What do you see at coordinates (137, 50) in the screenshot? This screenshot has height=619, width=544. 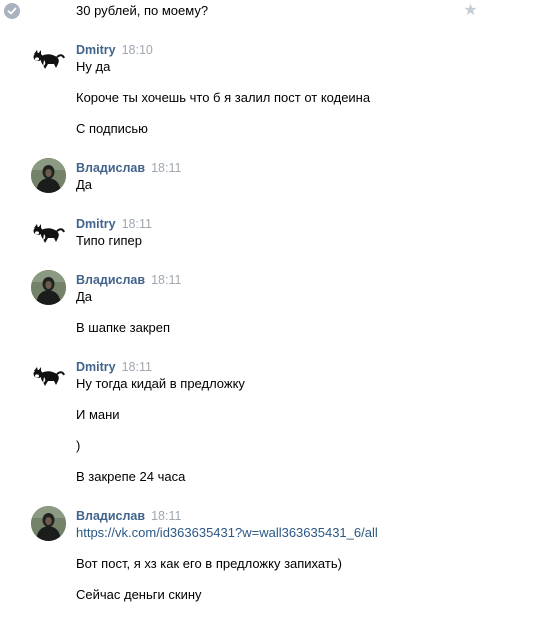 I see `message-time: 18:10` at bounding box center [137, 50].